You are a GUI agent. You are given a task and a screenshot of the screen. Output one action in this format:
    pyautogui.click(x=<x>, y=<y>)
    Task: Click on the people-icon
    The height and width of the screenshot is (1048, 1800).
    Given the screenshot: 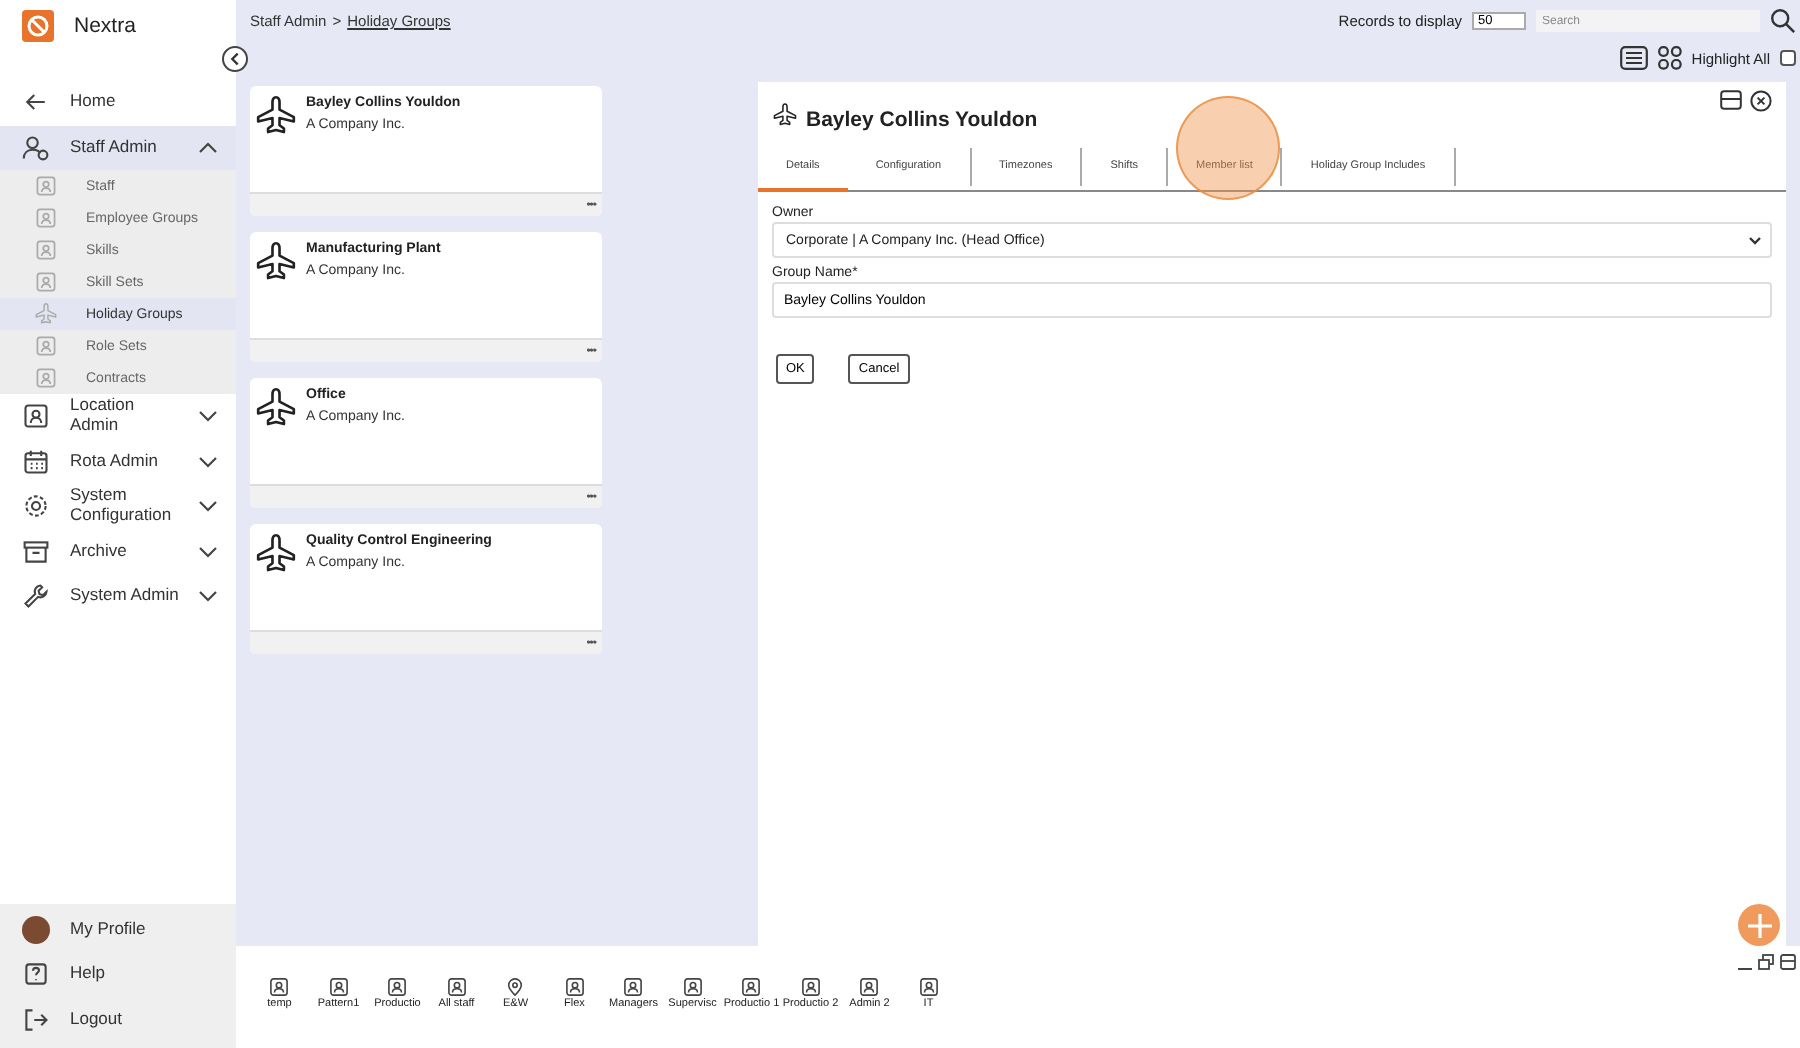 What is the action you would take?
    pyautogui.click(x=36, y=147)
    